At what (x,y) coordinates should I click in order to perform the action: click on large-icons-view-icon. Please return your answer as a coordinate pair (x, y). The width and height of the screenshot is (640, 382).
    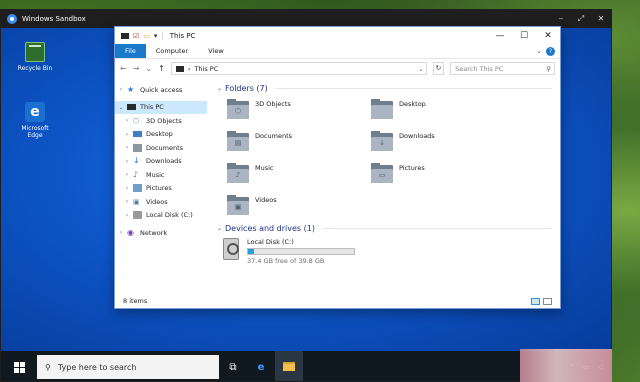
    Looking at the image, I should click on (547, 301).